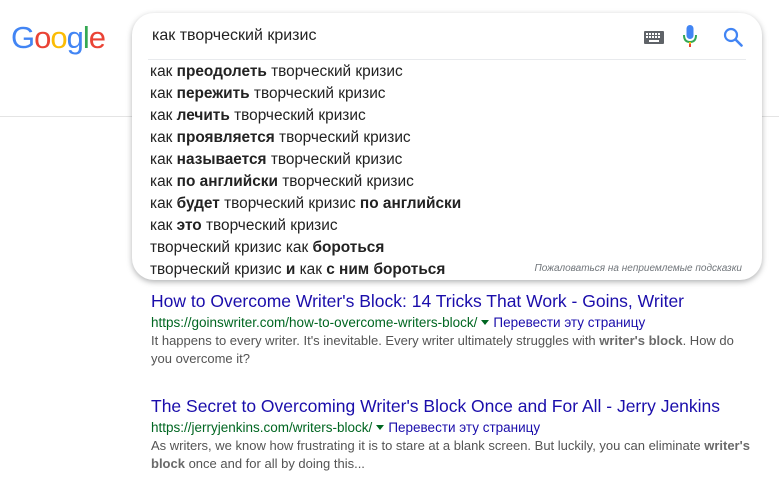 The image size is (779, 495). What do you see at coordinates (75, 37) in the screenshot?
I see `logo-letter: g` at bounding box center [75, 37].